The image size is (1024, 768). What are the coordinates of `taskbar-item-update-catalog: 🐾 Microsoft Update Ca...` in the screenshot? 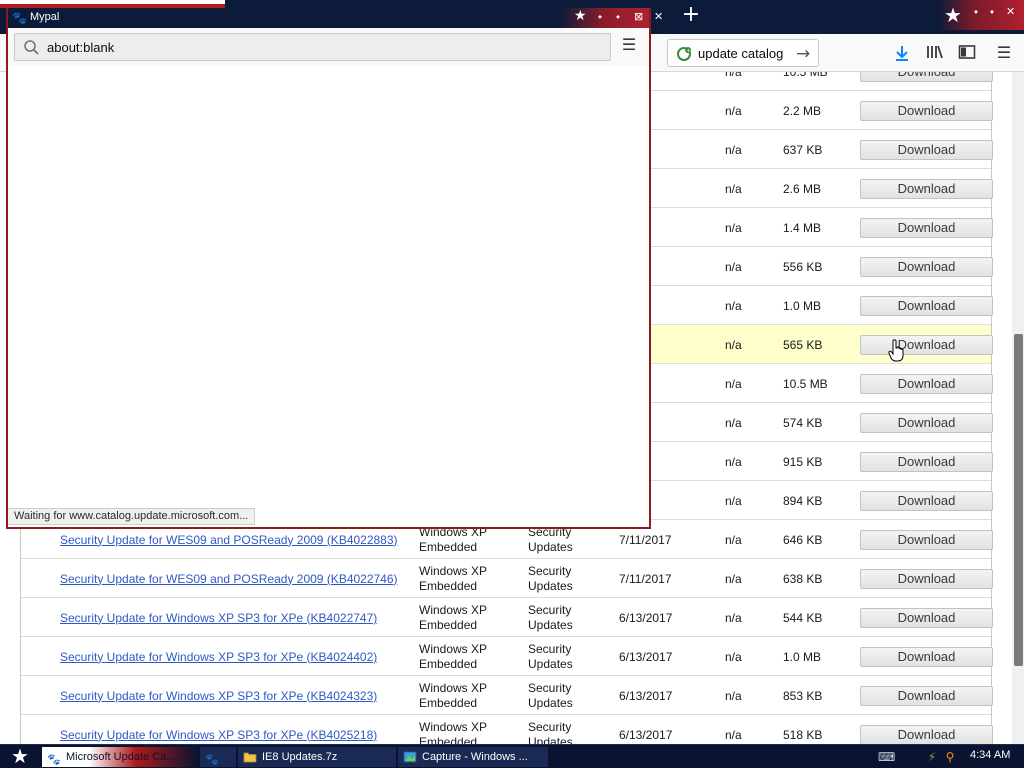 It's located at (119, 757).